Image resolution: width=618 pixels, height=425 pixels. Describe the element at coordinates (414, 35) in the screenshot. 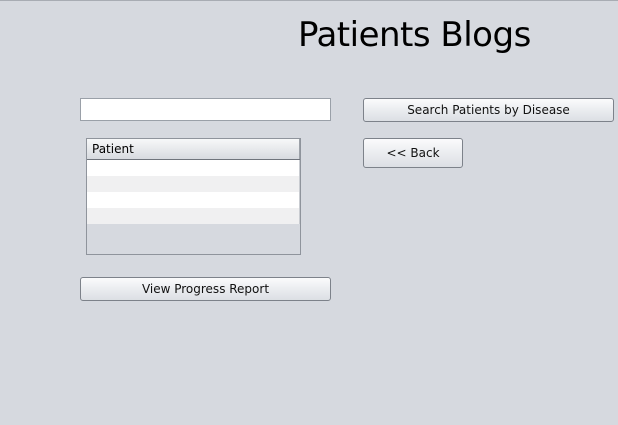

I see `page-title: Patients Blogs` at that location.